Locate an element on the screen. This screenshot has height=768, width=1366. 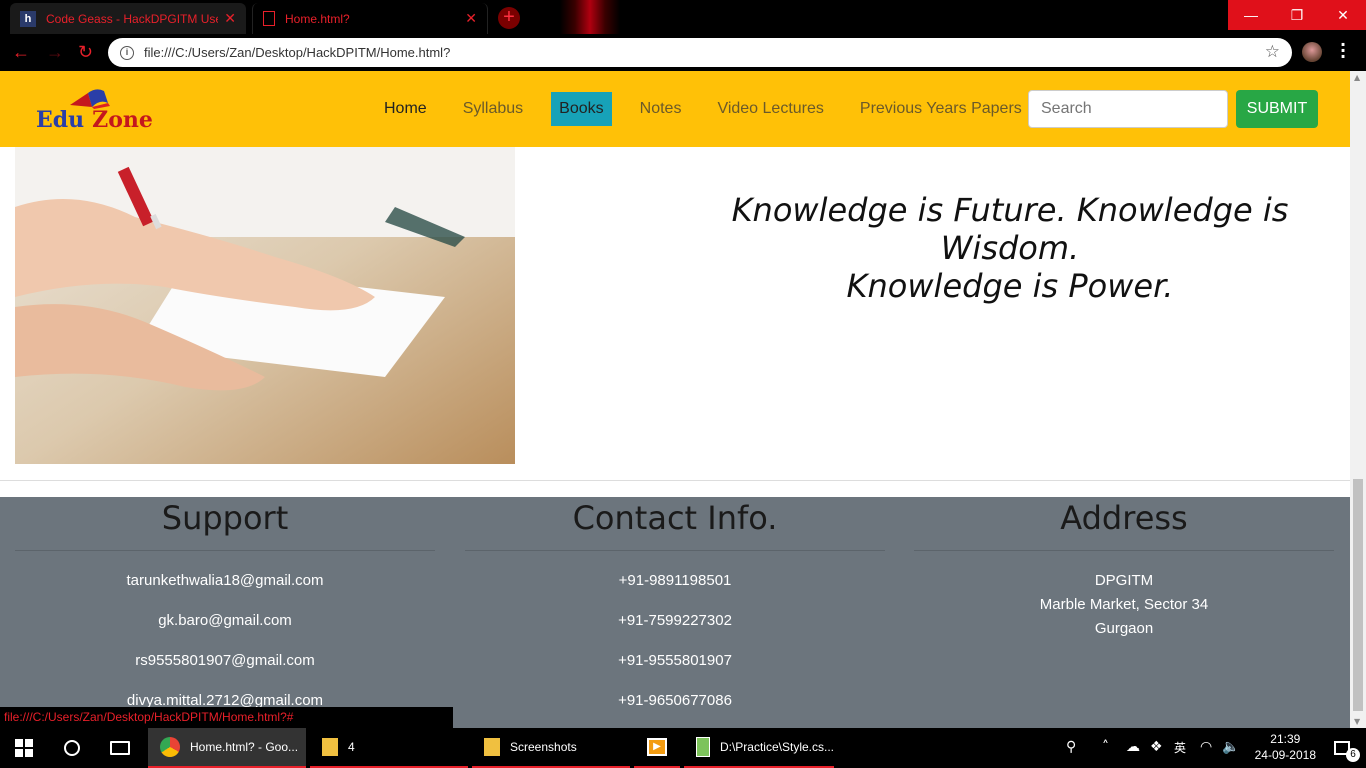
nav-syllabus: Syllabus is located at coordinates (493, 109).